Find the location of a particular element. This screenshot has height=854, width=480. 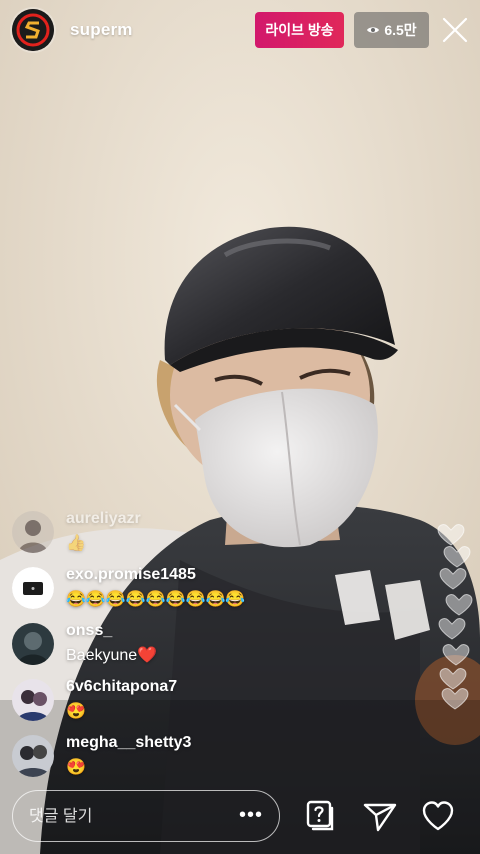

comment-input-box: ••• is located at coordinates (146, 816).